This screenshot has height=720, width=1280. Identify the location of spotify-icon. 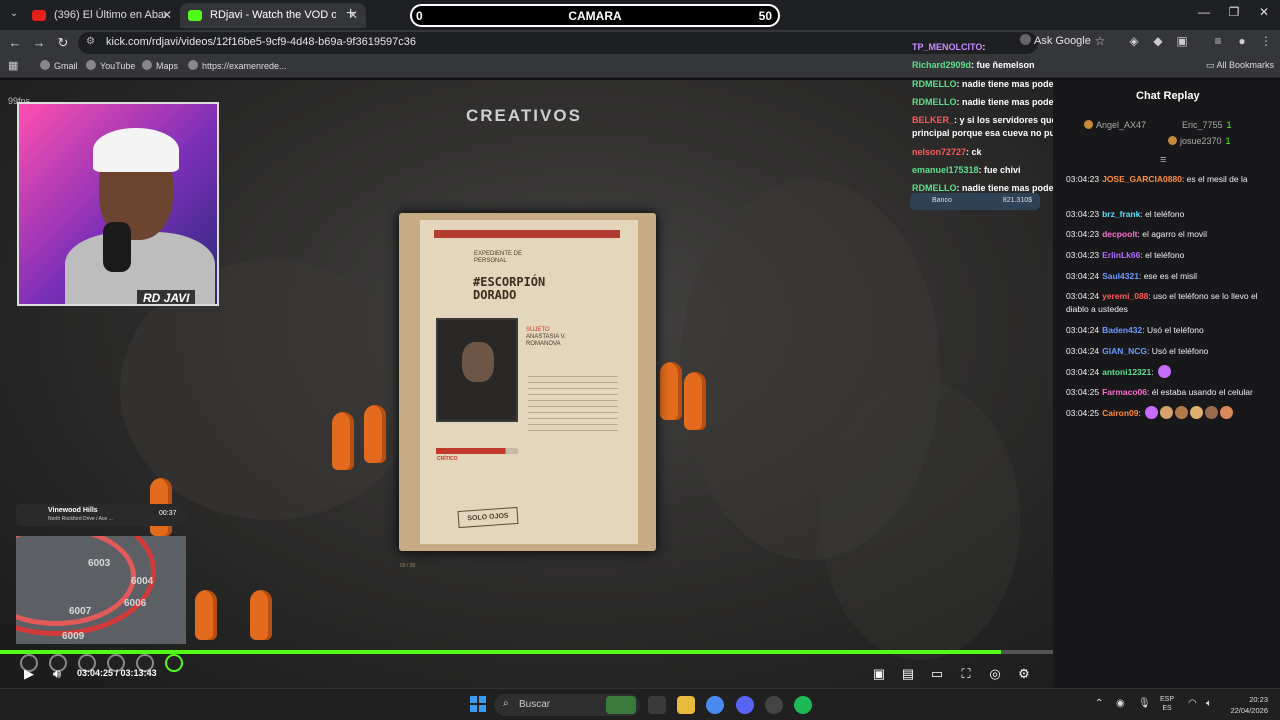
(803, 705).